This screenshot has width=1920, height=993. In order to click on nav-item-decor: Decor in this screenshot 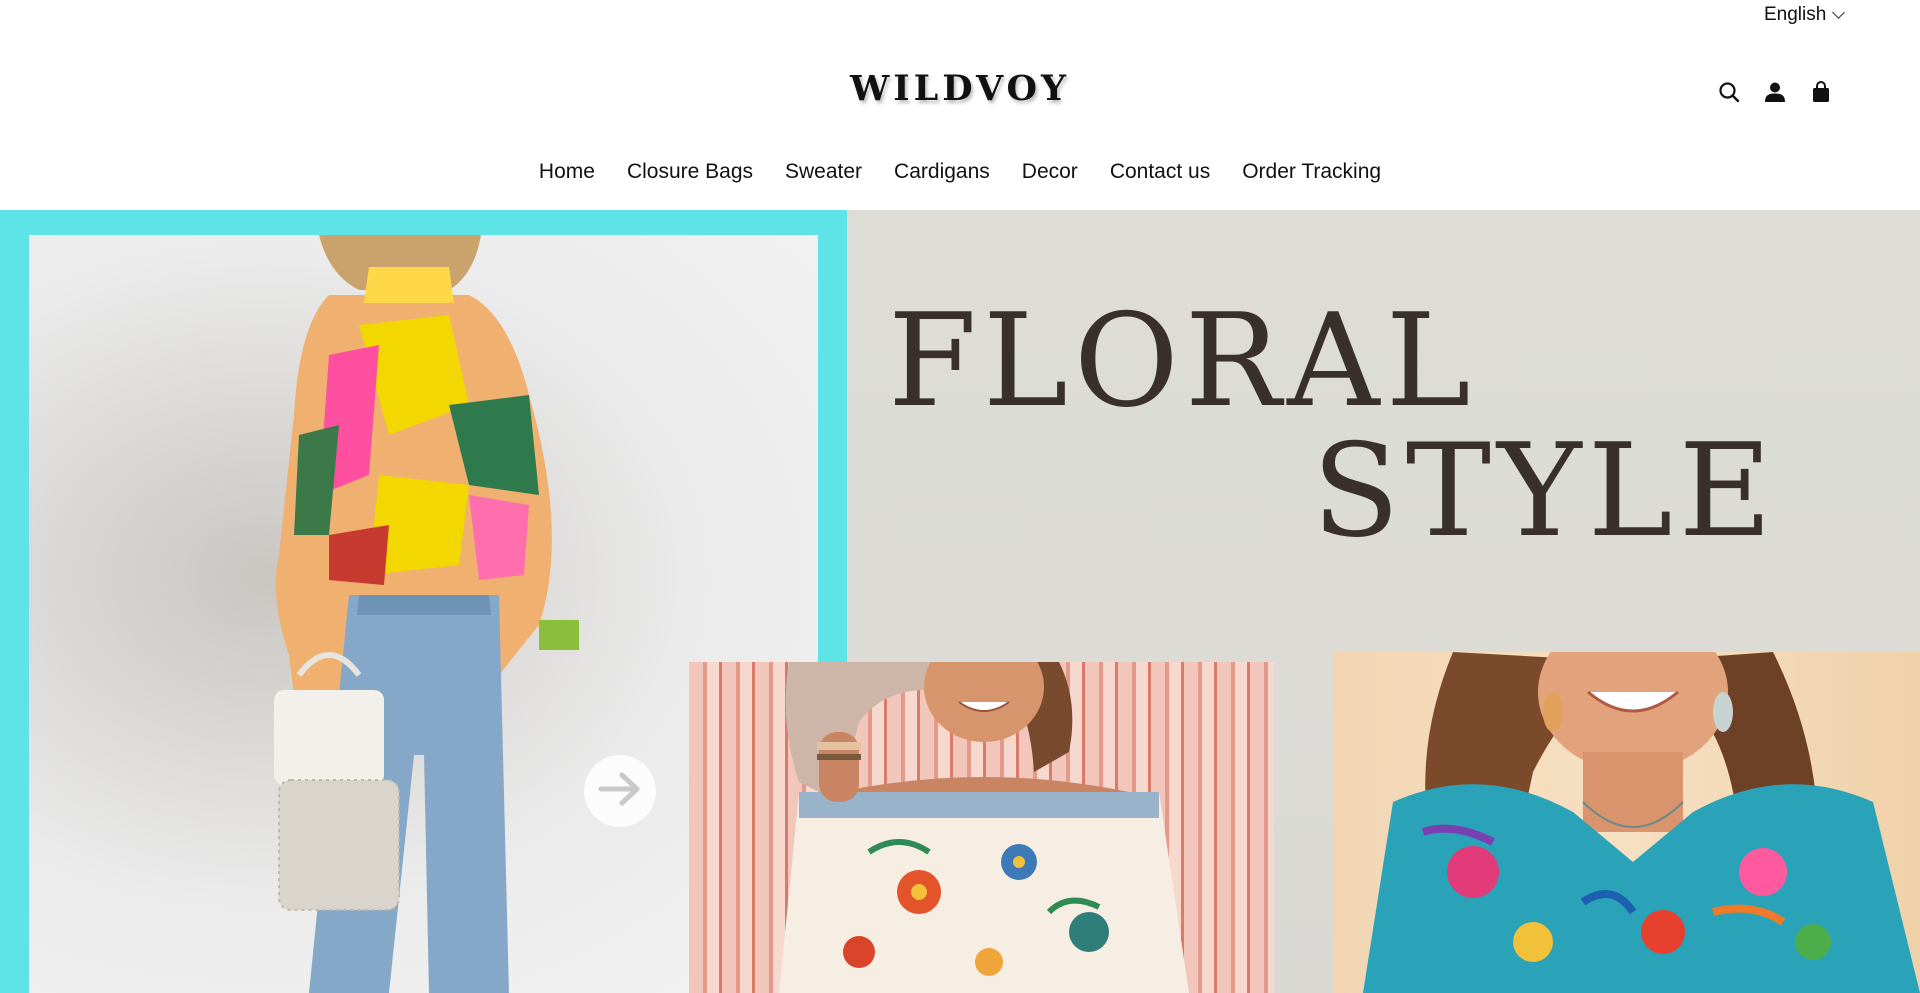, I will do `click(1050, 172)`.